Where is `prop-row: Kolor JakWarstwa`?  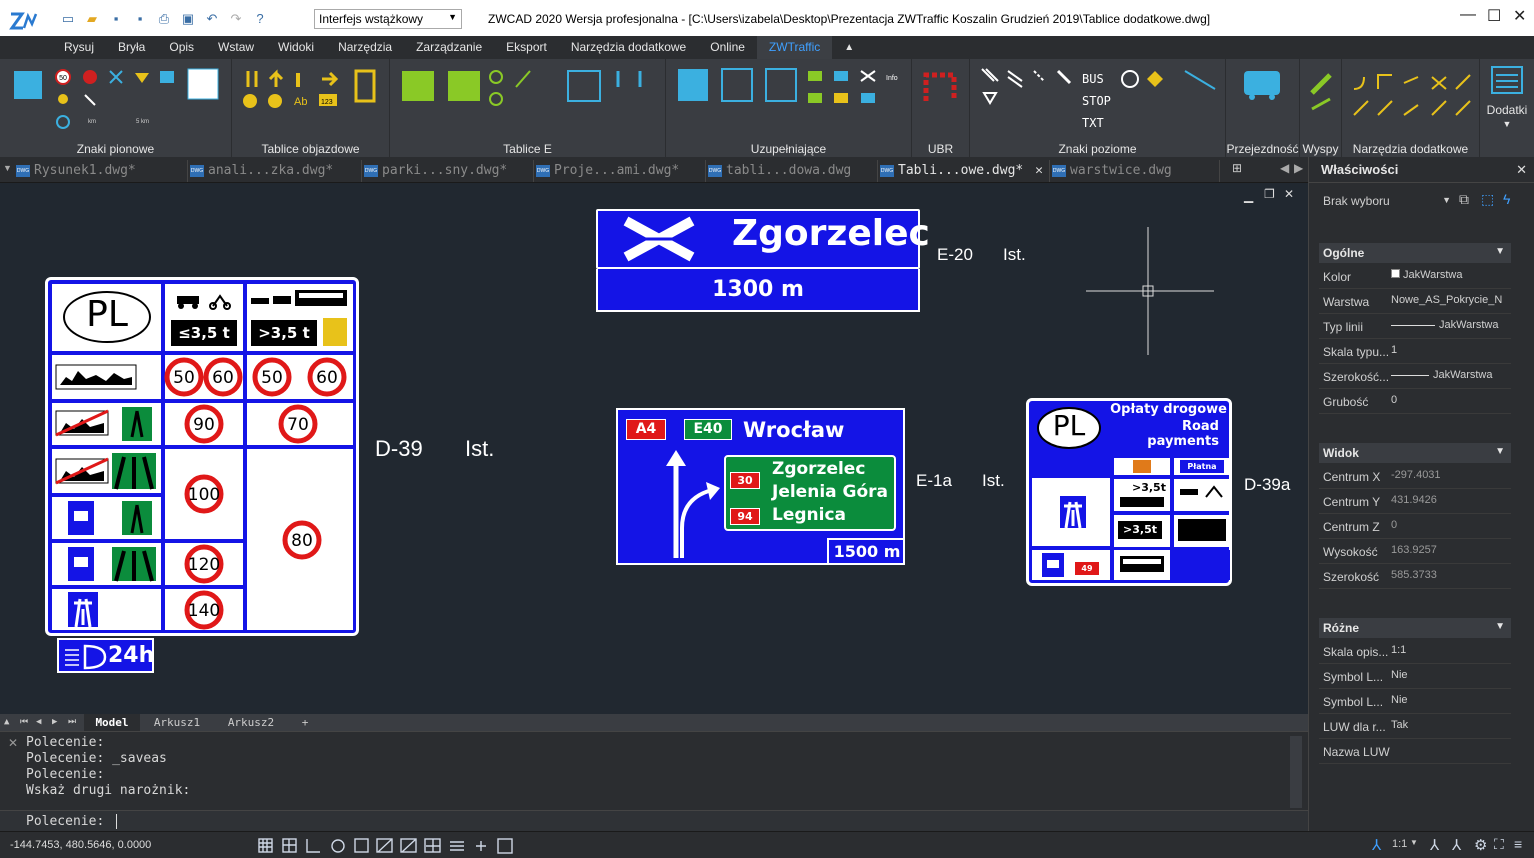 prop-row: Kolor JakWarstwa is located at coordinates (1415, 277).